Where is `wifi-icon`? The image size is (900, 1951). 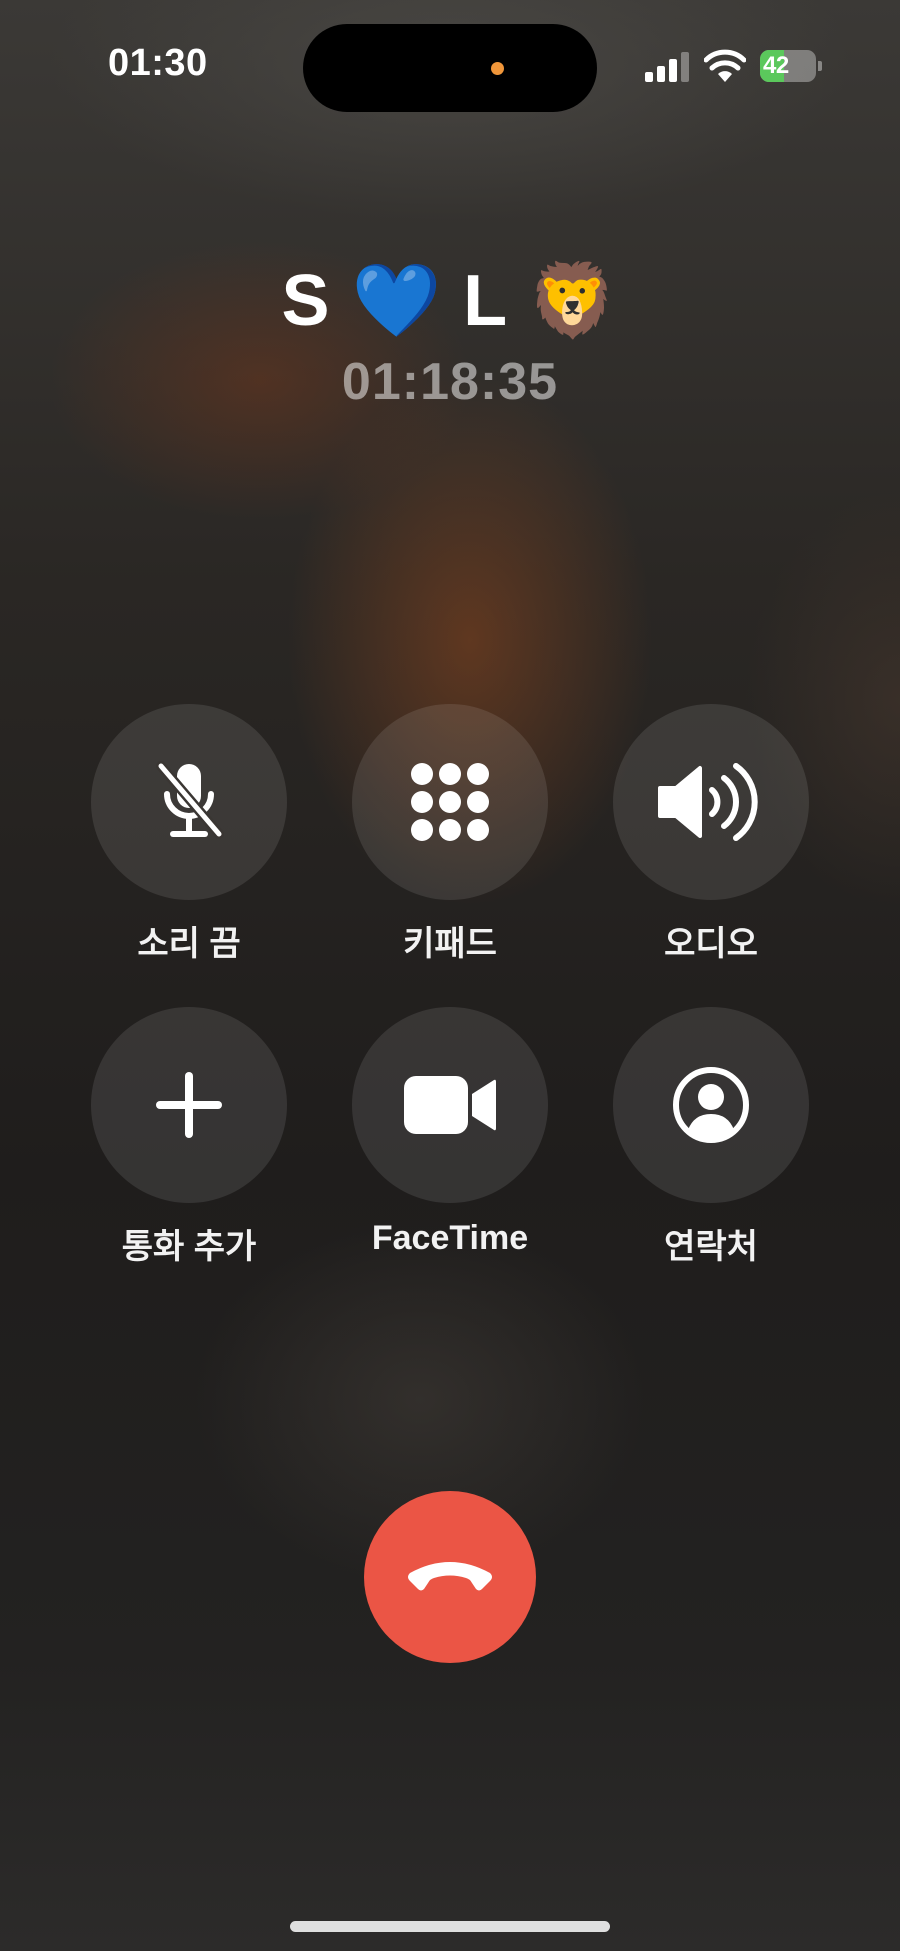 wifi-icon is located at coordinates (725, 66).